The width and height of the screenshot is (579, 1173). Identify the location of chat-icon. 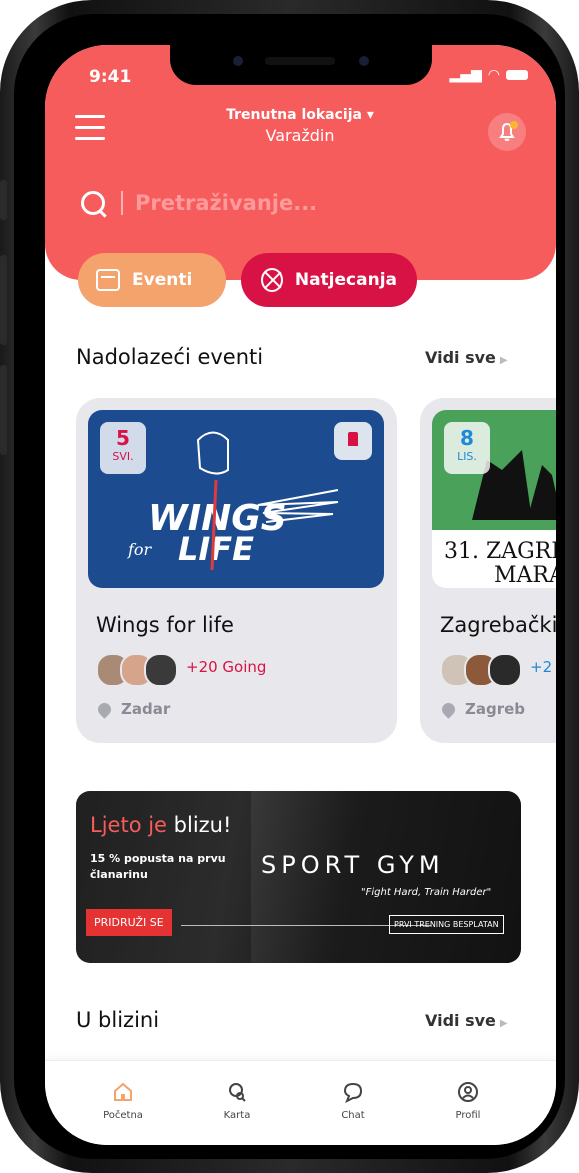
(353, 1093).